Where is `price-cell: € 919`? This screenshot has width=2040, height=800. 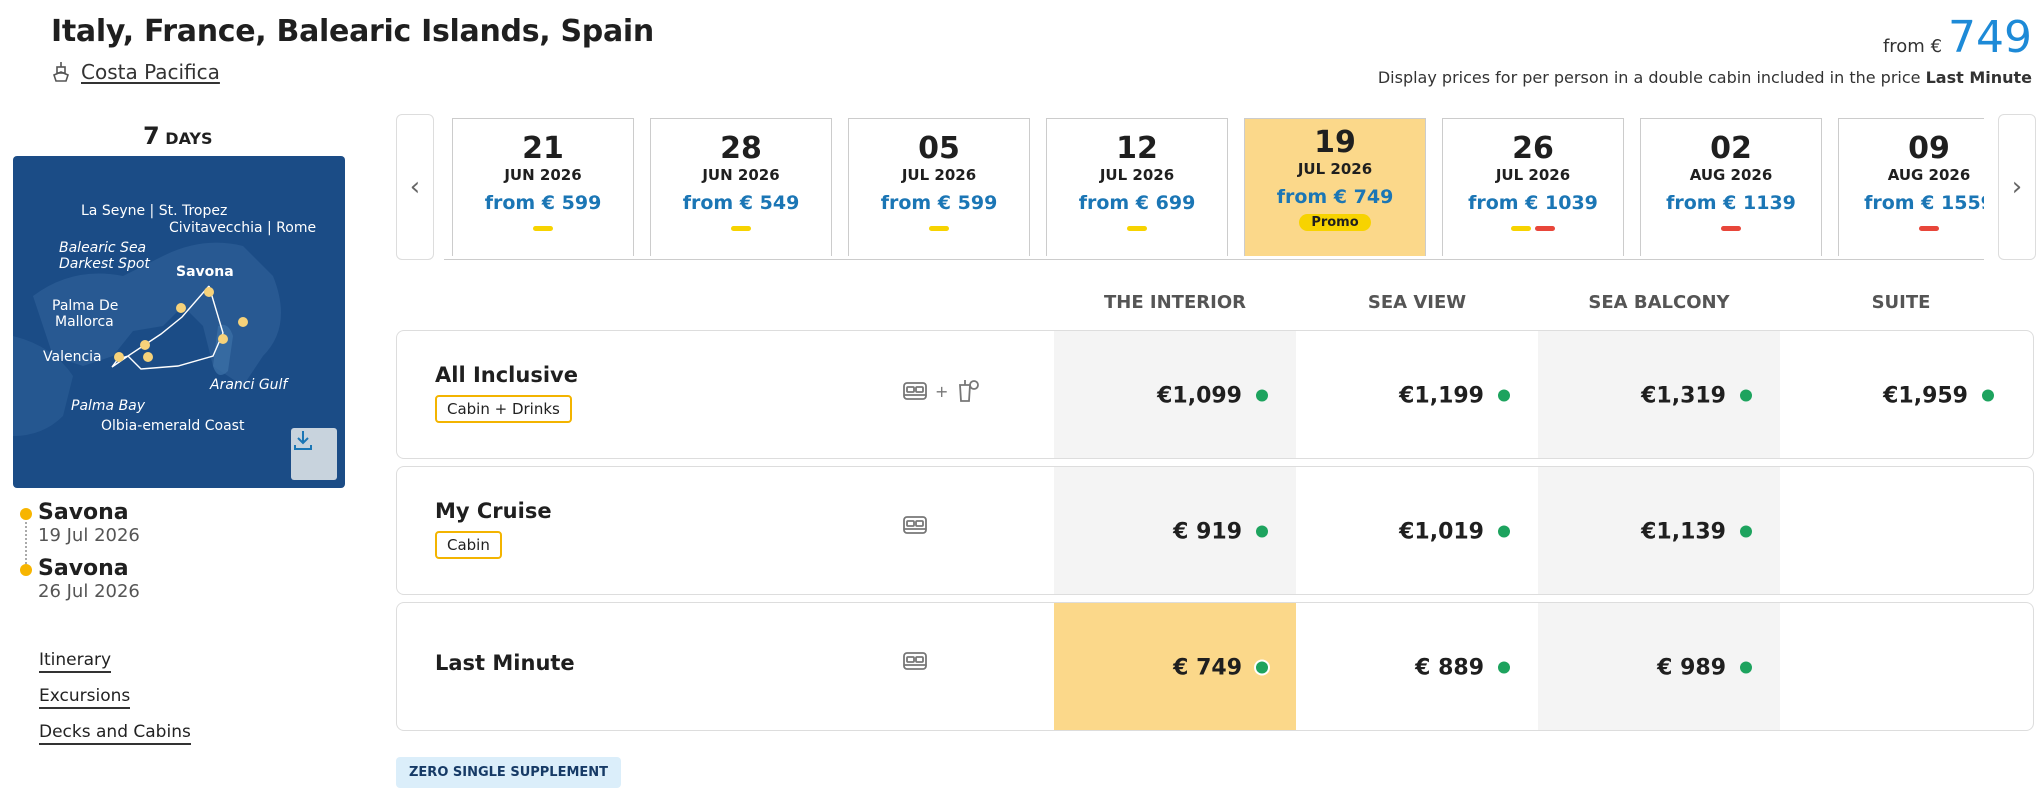 price-cell: € 919 is located at coordinates (1175, 530).